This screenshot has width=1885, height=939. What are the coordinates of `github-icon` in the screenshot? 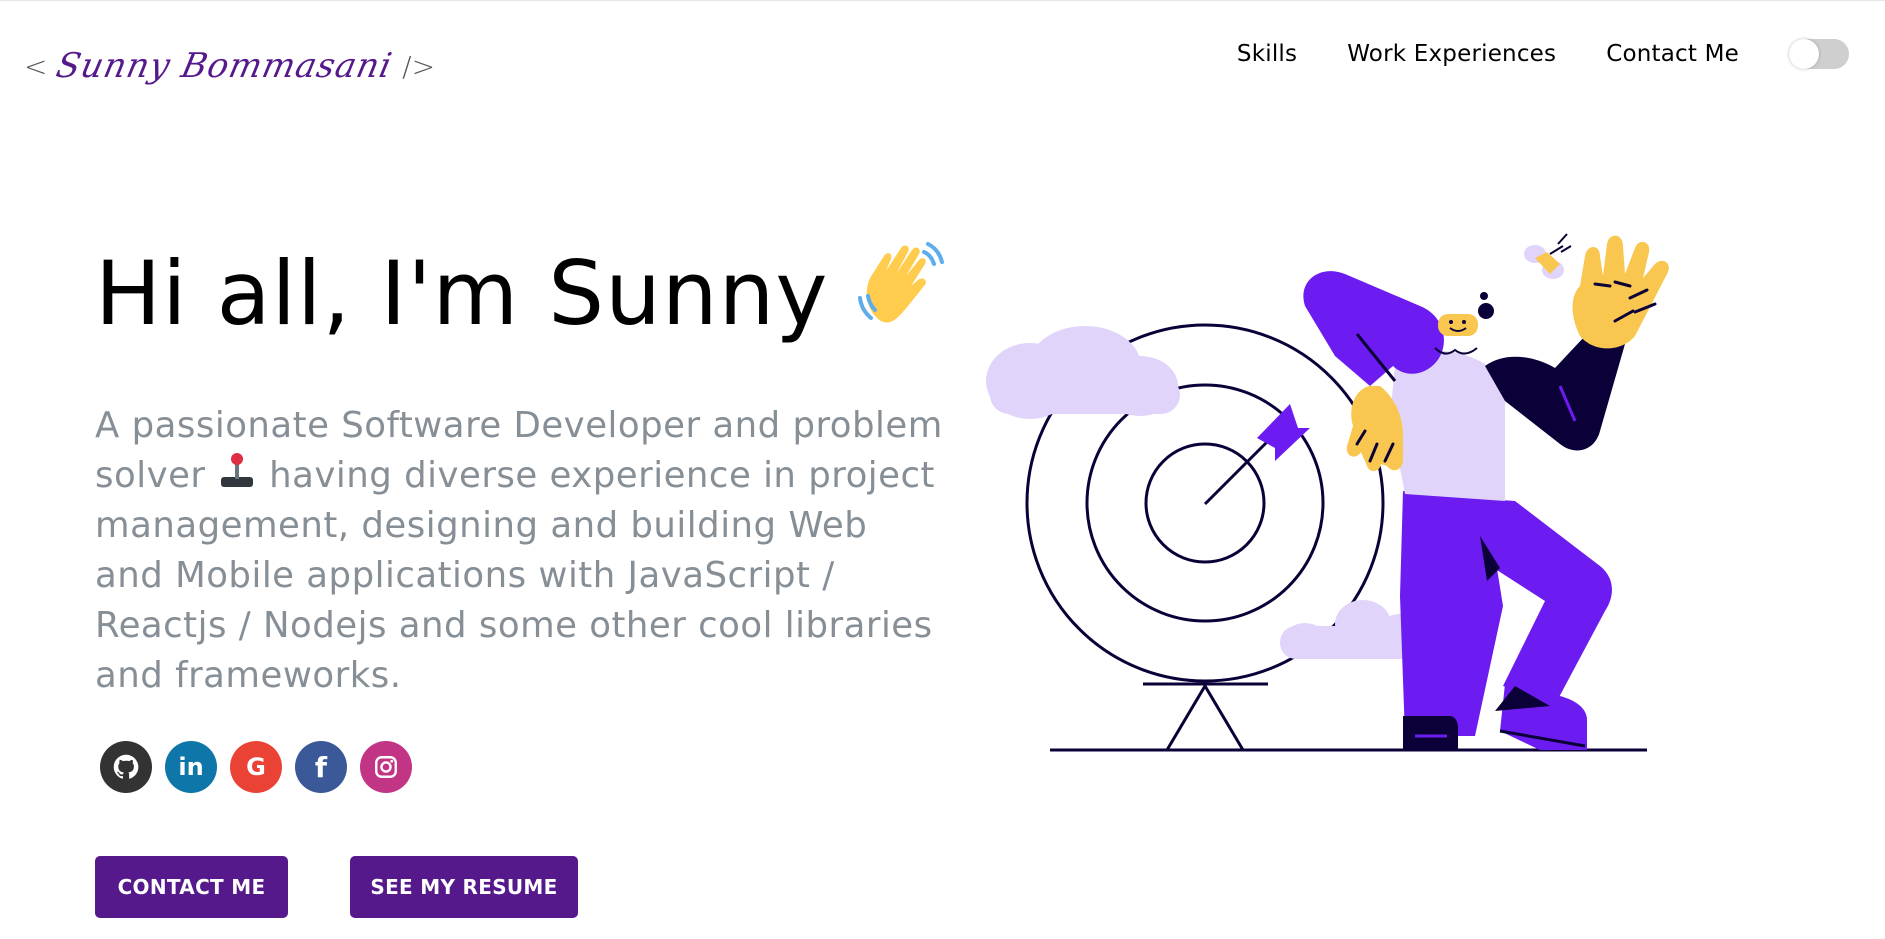 It's located at (126, 767).